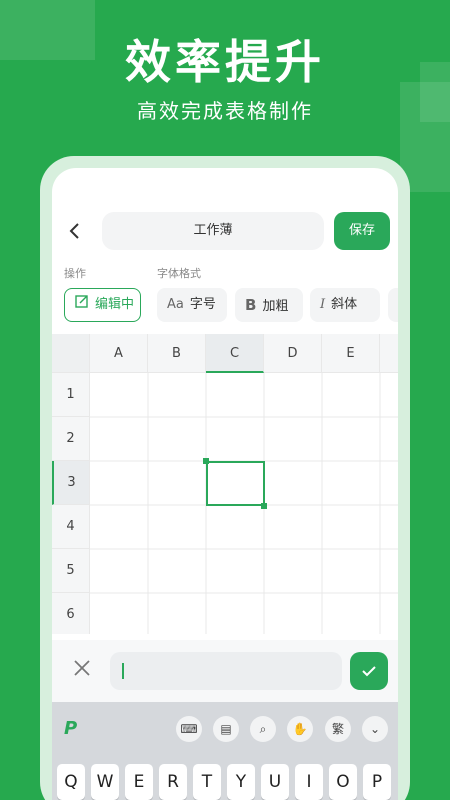  I want to click on cell-content-input, so click(226, 671).